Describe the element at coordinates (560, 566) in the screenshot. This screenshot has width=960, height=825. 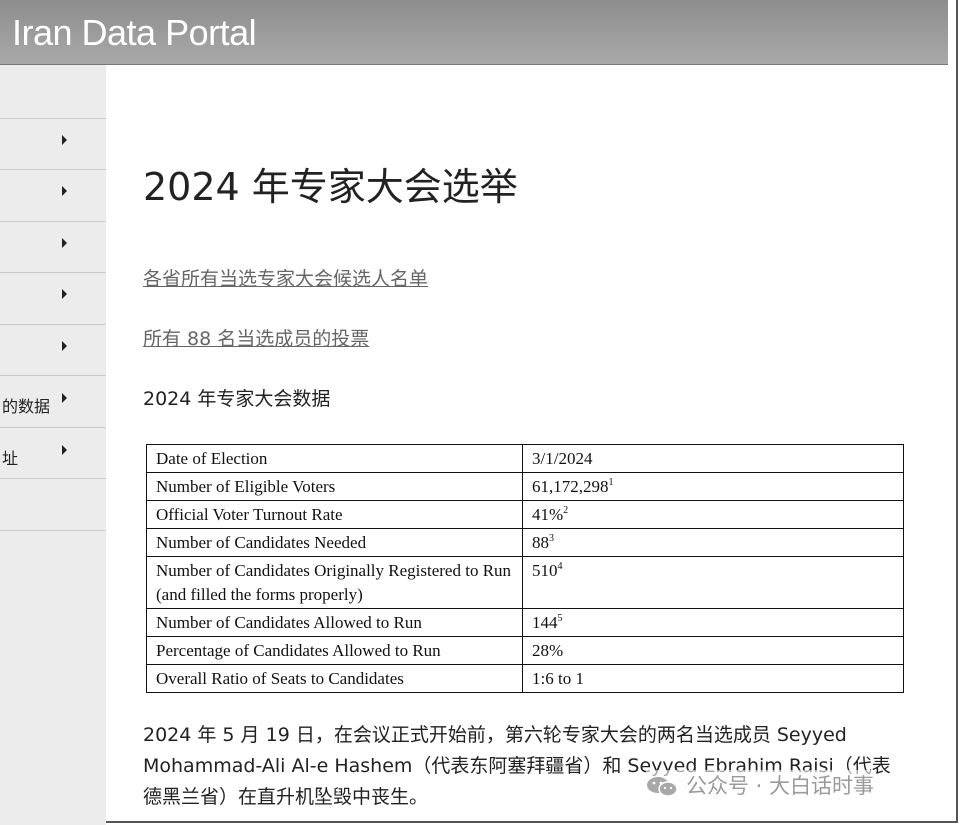
I see `footnote-ref: 4` at that location.